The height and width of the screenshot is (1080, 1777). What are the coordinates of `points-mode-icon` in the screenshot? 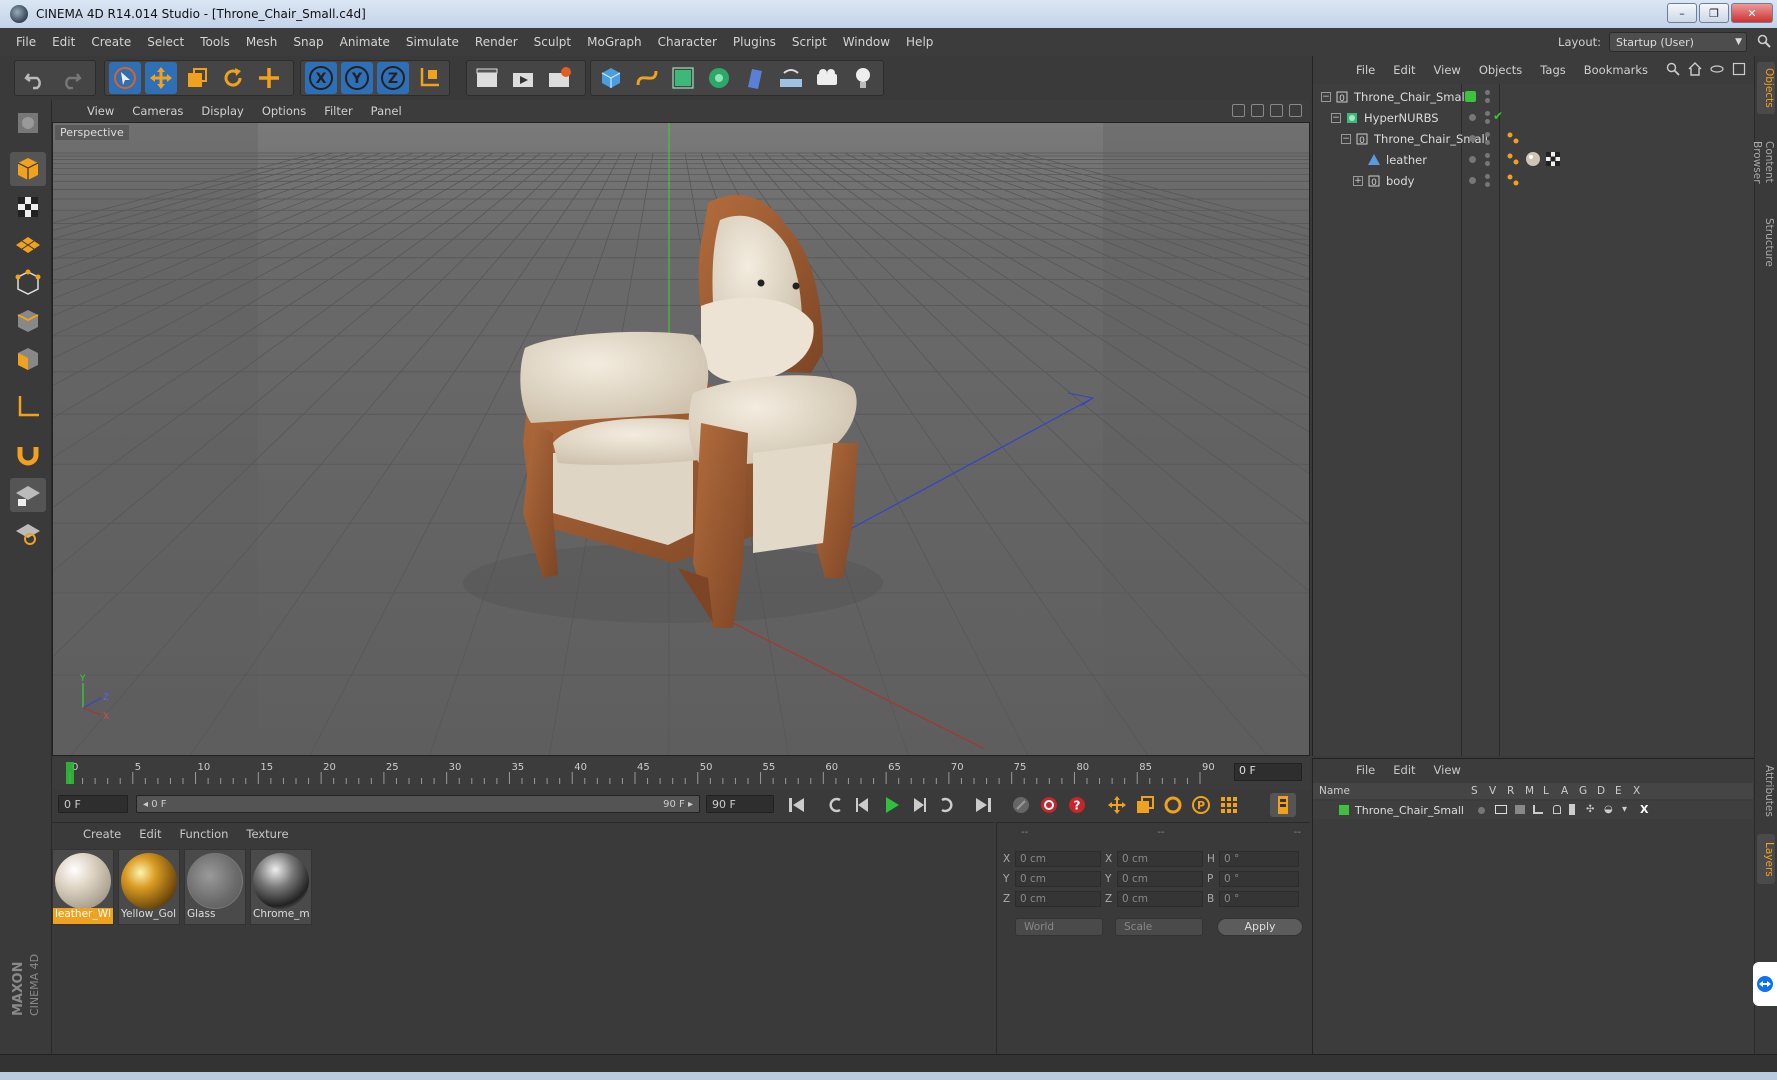 It's located at (28, 283).